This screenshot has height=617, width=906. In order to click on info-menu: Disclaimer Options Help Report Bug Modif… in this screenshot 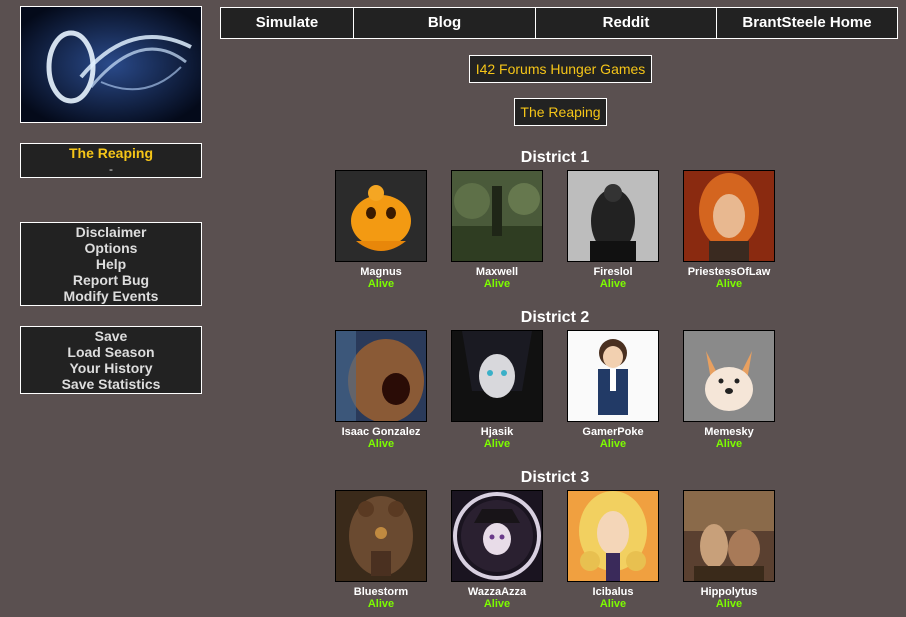, I will do `click(111, 264)`.